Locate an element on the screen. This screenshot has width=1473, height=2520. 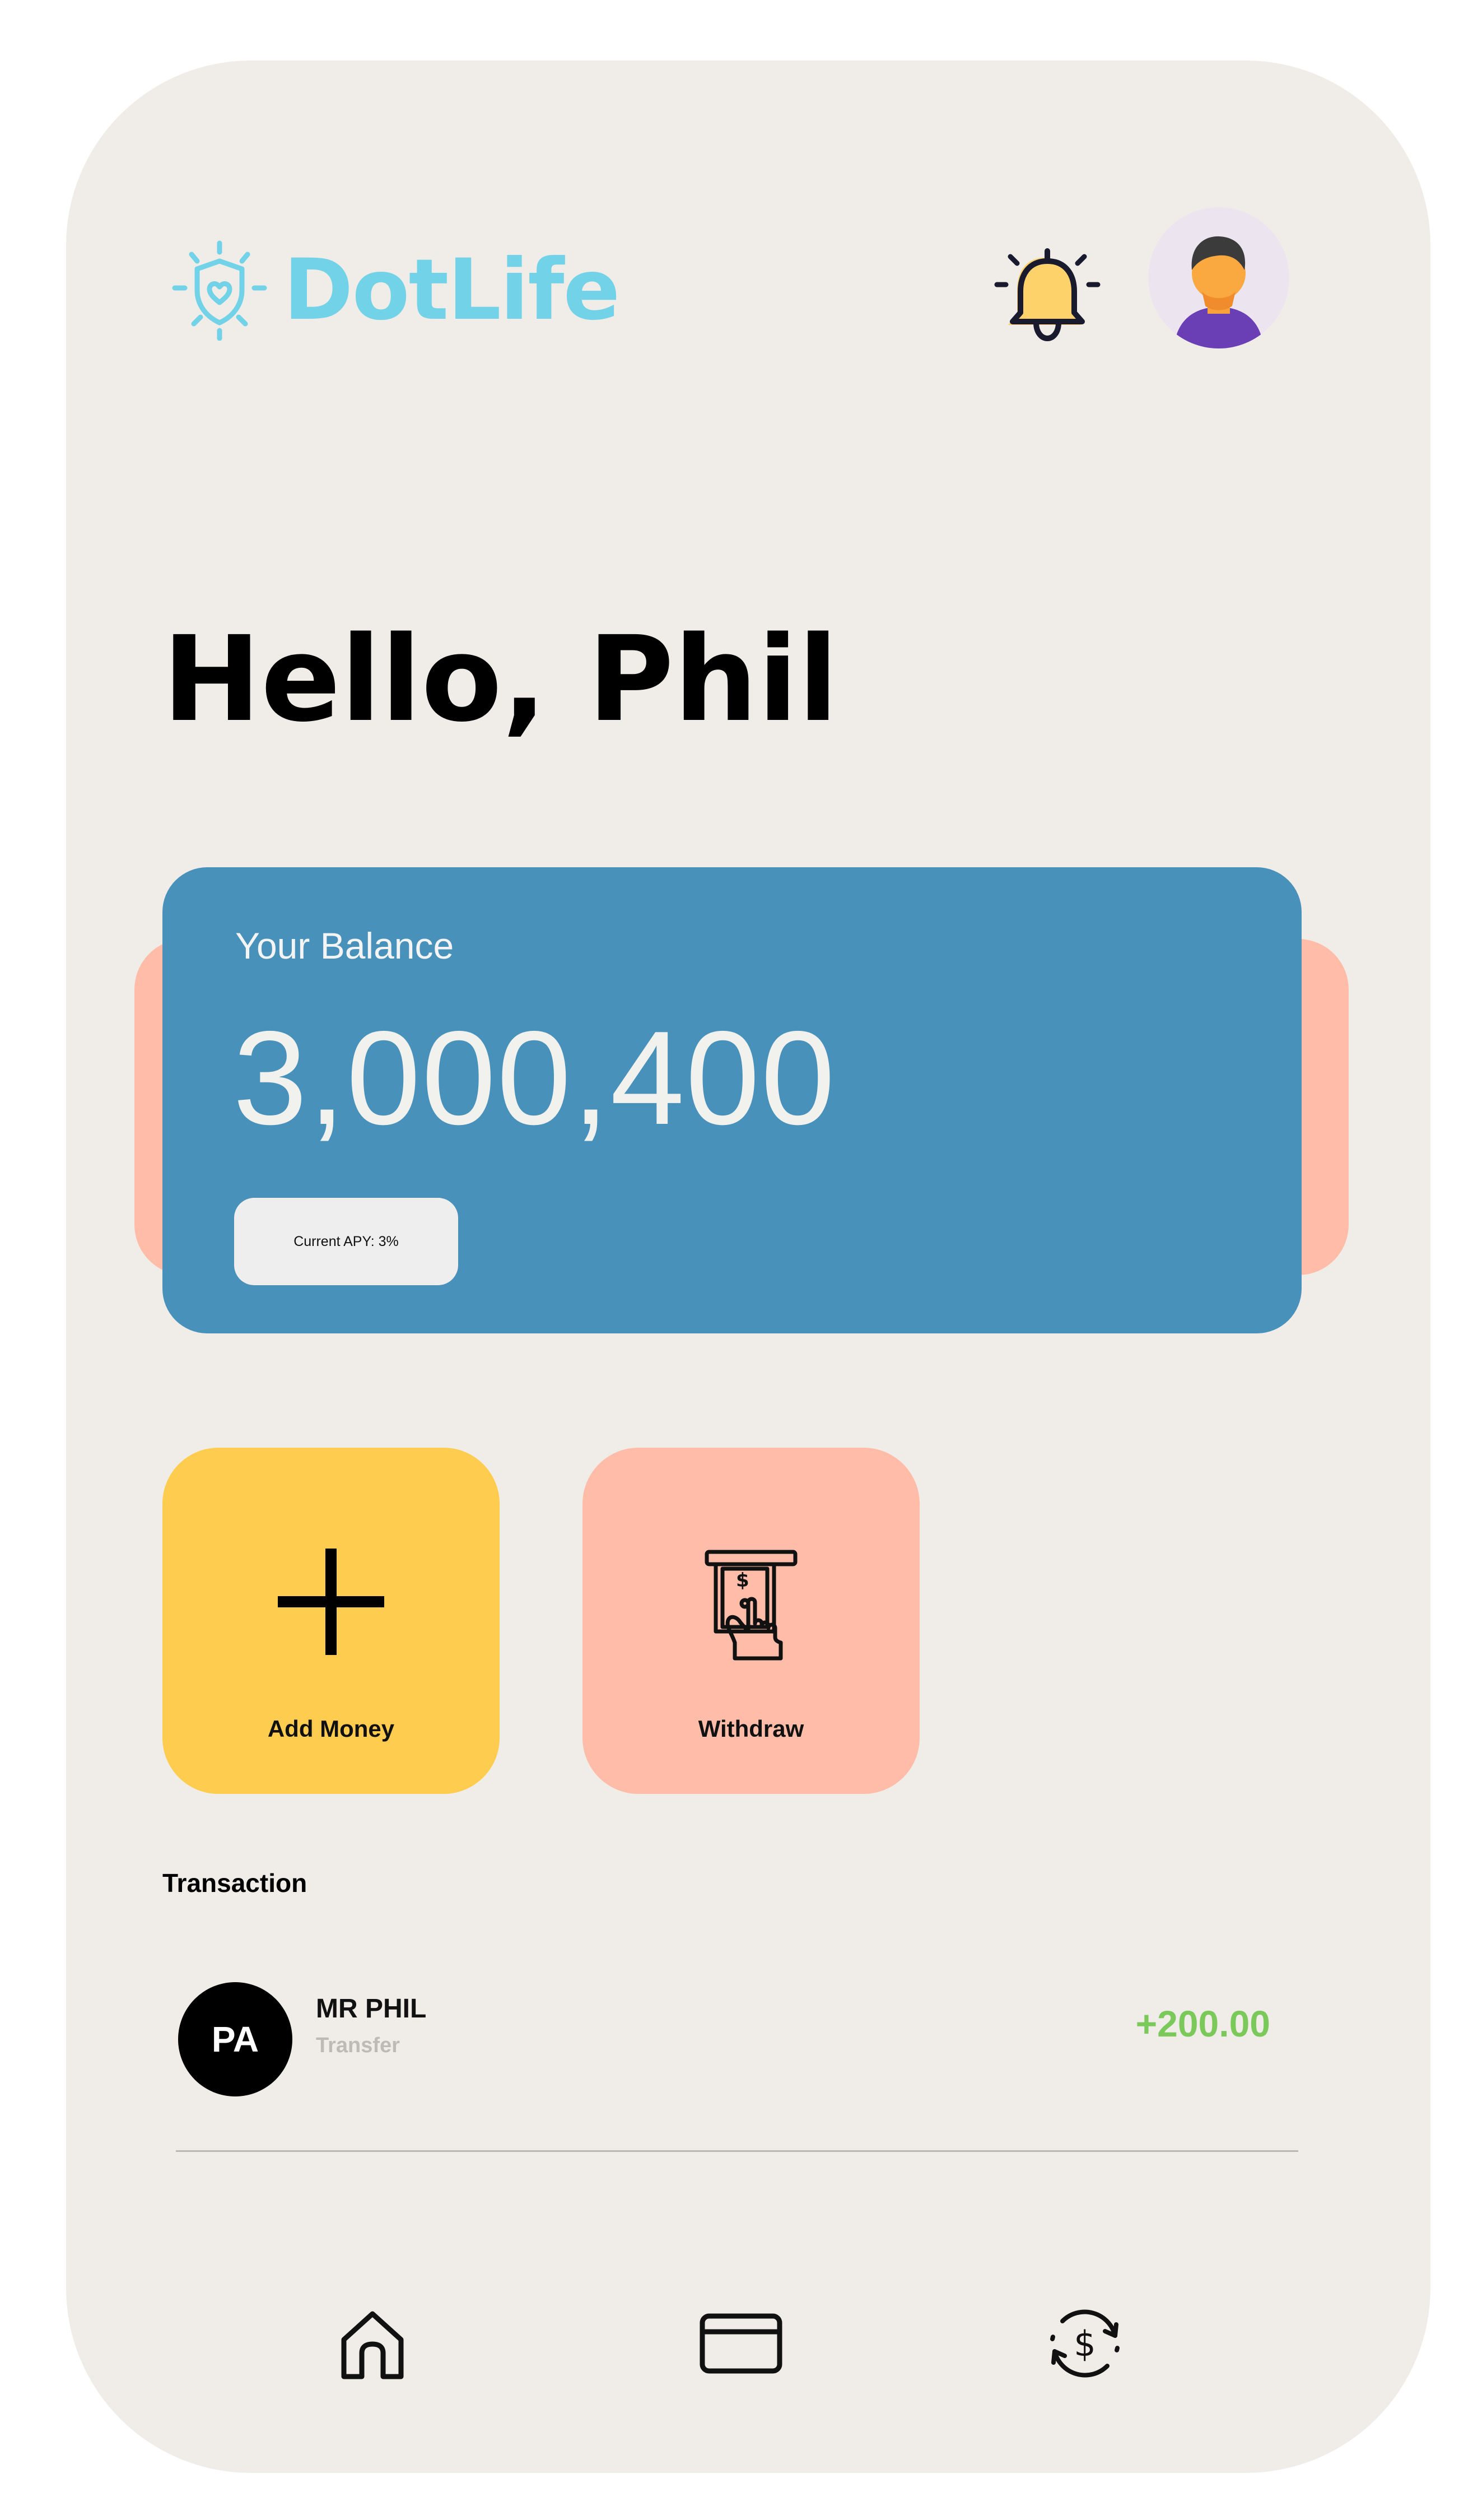
profile-avatar is located at coordinates (1219, 277).